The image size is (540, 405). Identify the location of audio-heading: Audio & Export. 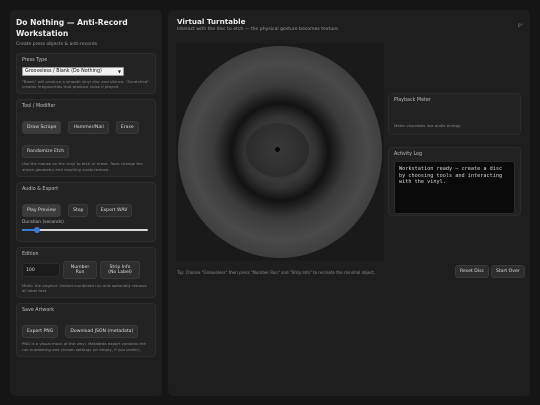
(40, 189).